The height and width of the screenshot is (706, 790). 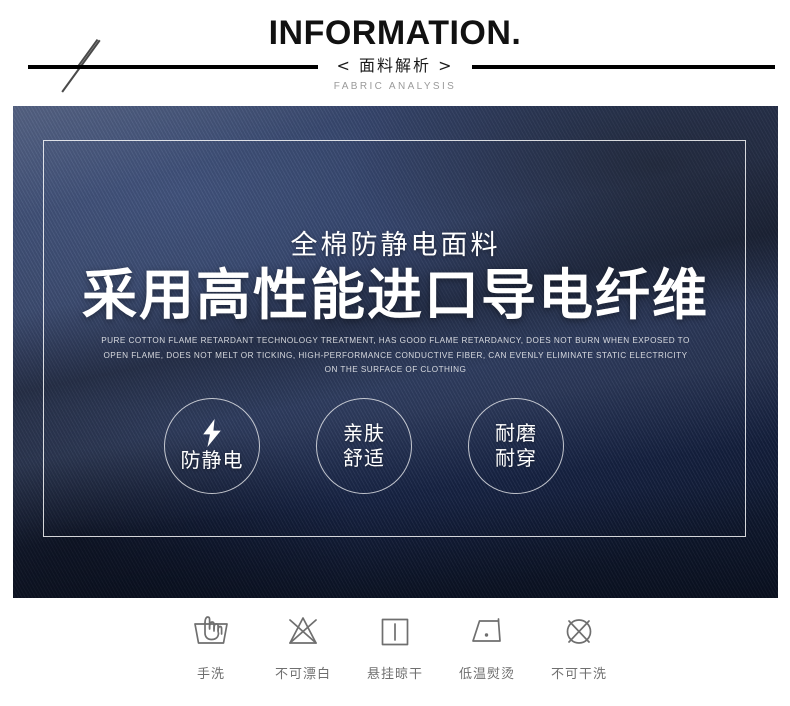 What do you see at coordinates (364, 433) in the screenshot?
I see `feature-badge-skin-friendly-line1: 亲肤` at bounding box center [364, 433].